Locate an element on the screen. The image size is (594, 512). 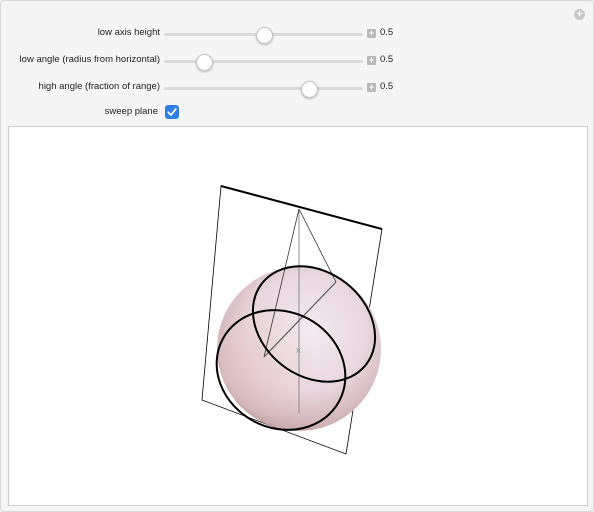
plane-top-edge is located at coordinates (301, 207).